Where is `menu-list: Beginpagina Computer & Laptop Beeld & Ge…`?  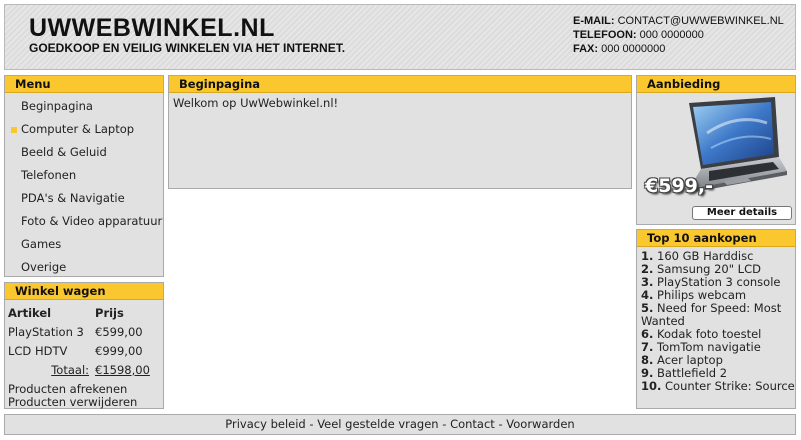
menu-list: Beginpagina Computer & Laptop Beeld & Ge… is located at coordinates (84, 186).